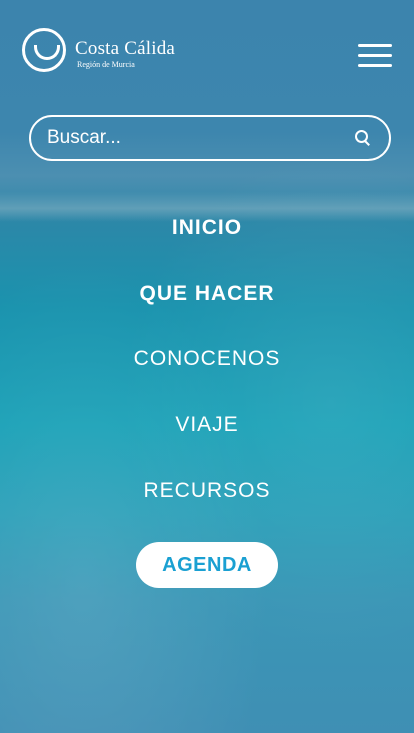  What do you see at coordinates (363, 138) in the screenshot?
I see `search-icon` at bounding box center [363, 138].